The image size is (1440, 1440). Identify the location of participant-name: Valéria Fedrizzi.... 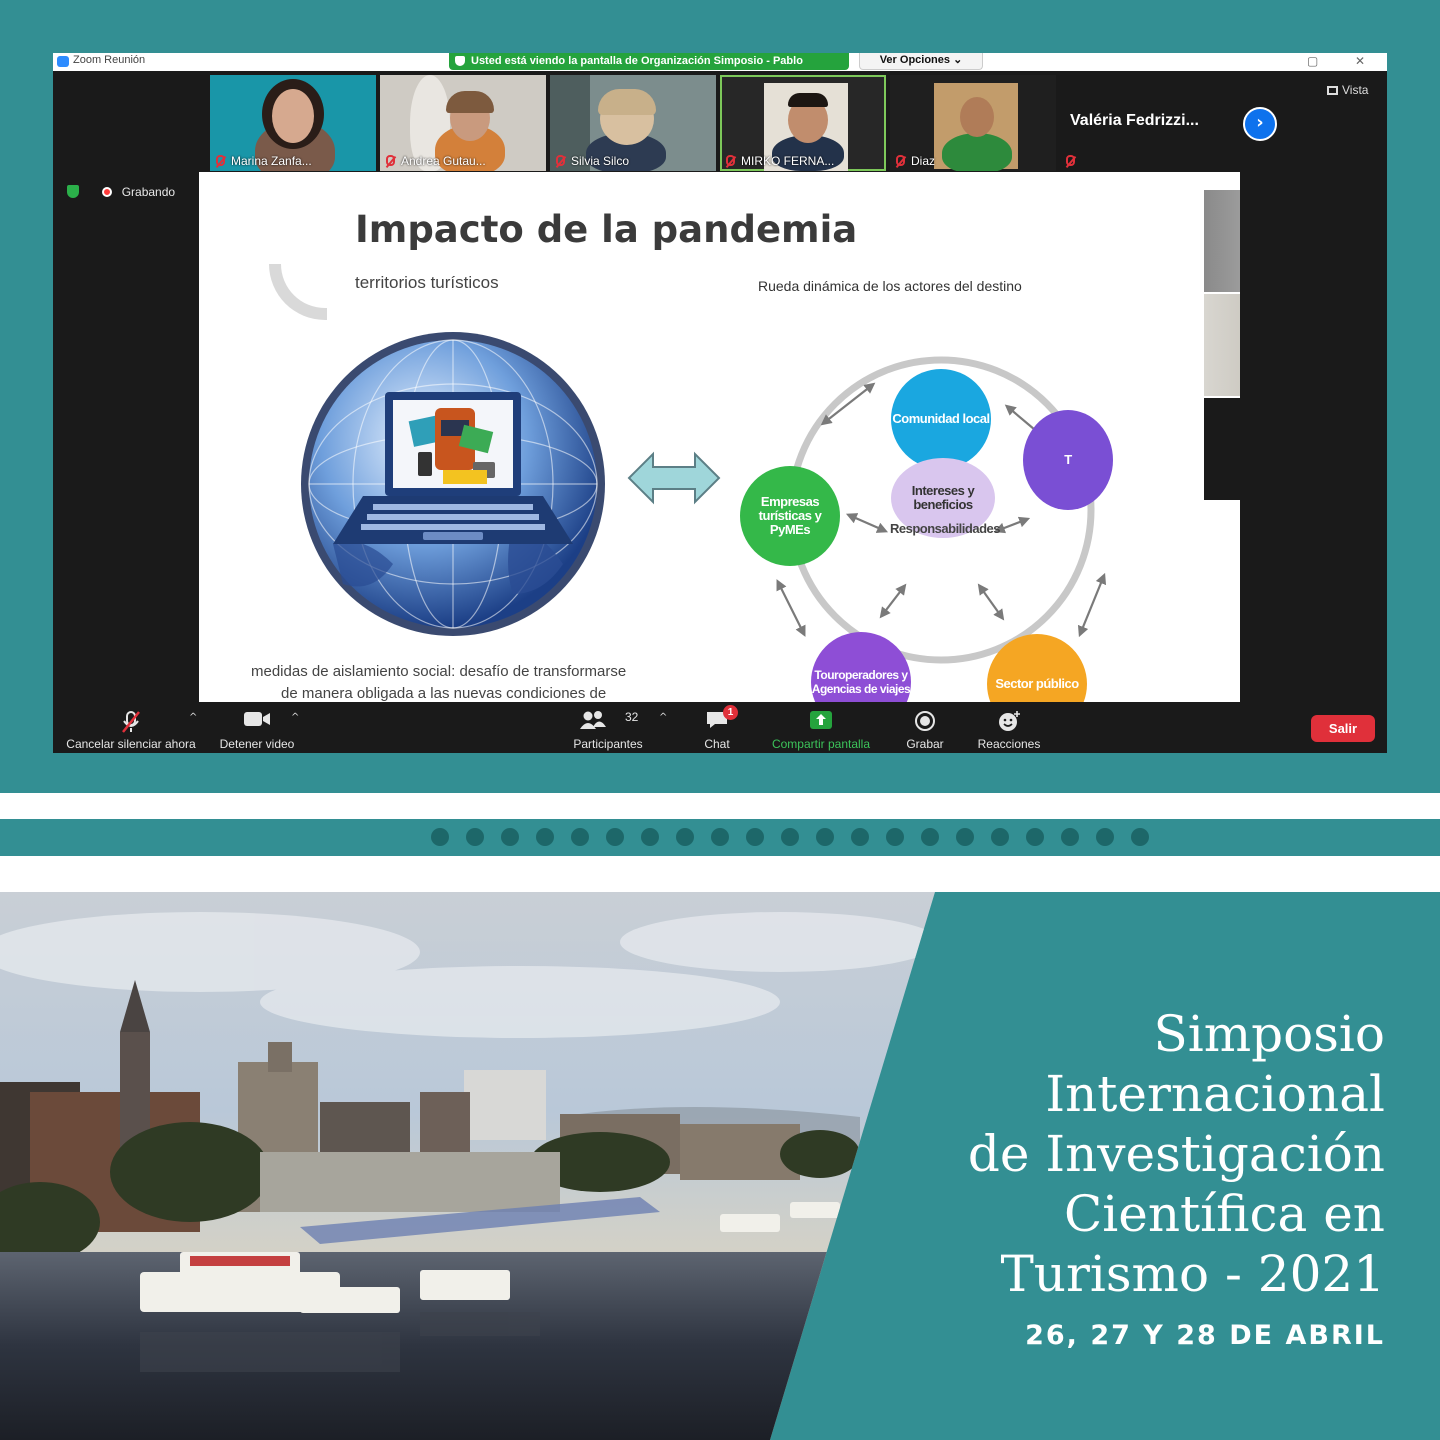
(1134, 120).